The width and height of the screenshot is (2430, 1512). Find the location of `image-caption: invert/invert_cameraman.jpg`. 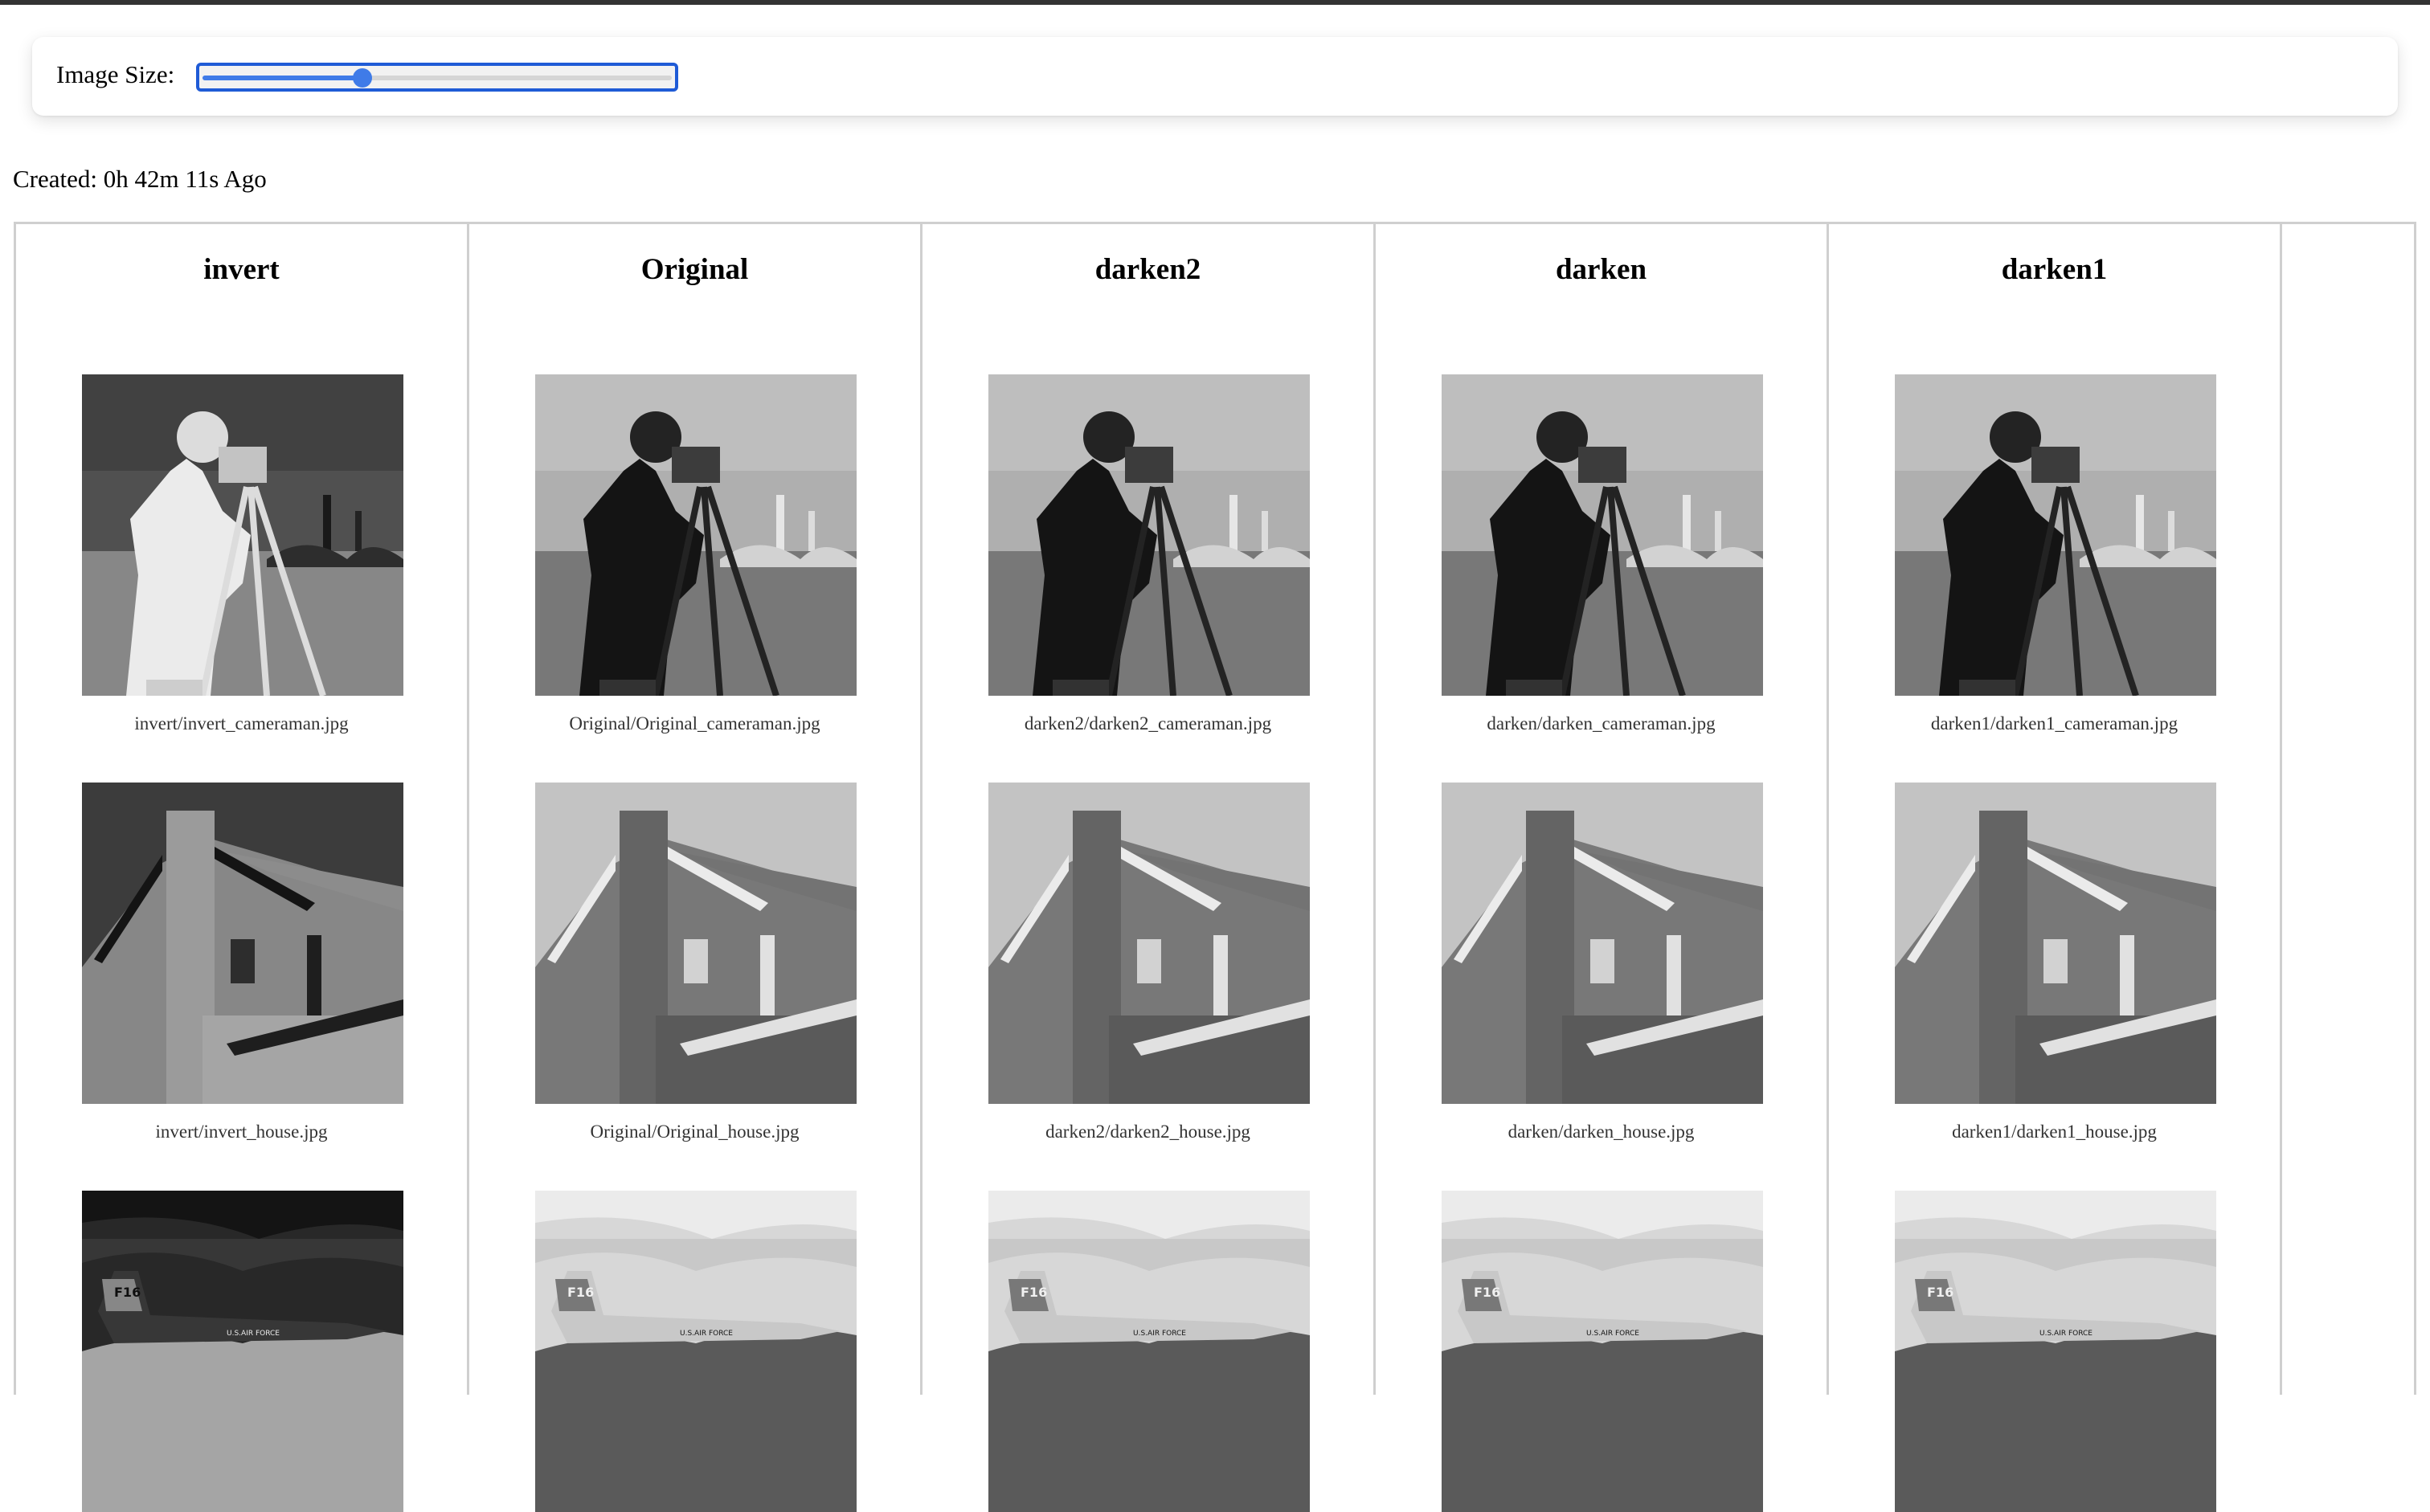

image-caption: invert/invert_cameraman.jpg is located at coordinates (242, 723).